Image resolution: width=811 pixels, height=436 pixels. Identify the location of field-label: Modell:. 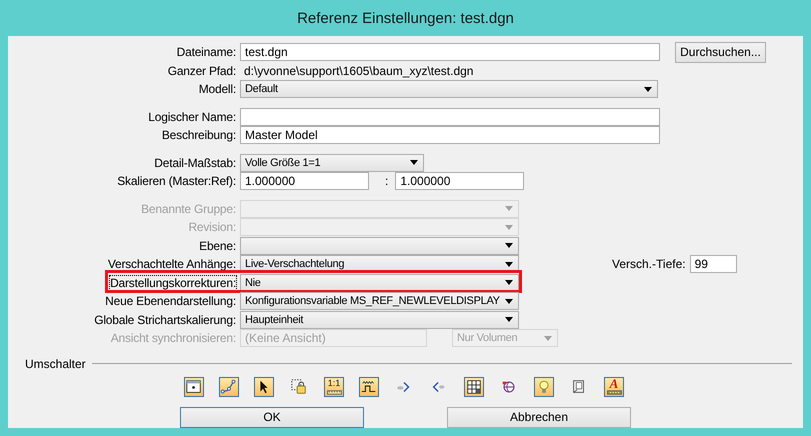
(217, 89).